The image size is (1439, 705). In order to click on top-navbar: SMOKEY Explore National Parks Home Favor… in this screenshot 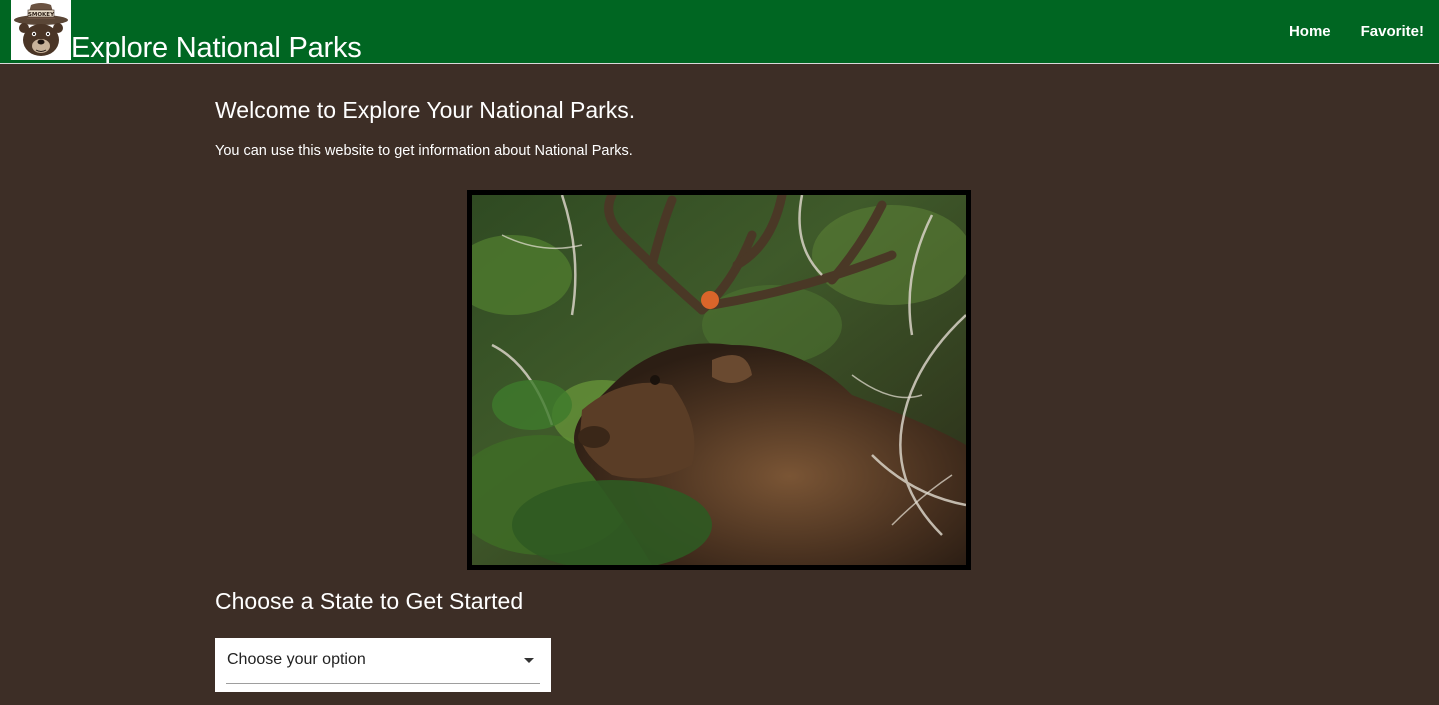, I will do `click(719, 32)`.